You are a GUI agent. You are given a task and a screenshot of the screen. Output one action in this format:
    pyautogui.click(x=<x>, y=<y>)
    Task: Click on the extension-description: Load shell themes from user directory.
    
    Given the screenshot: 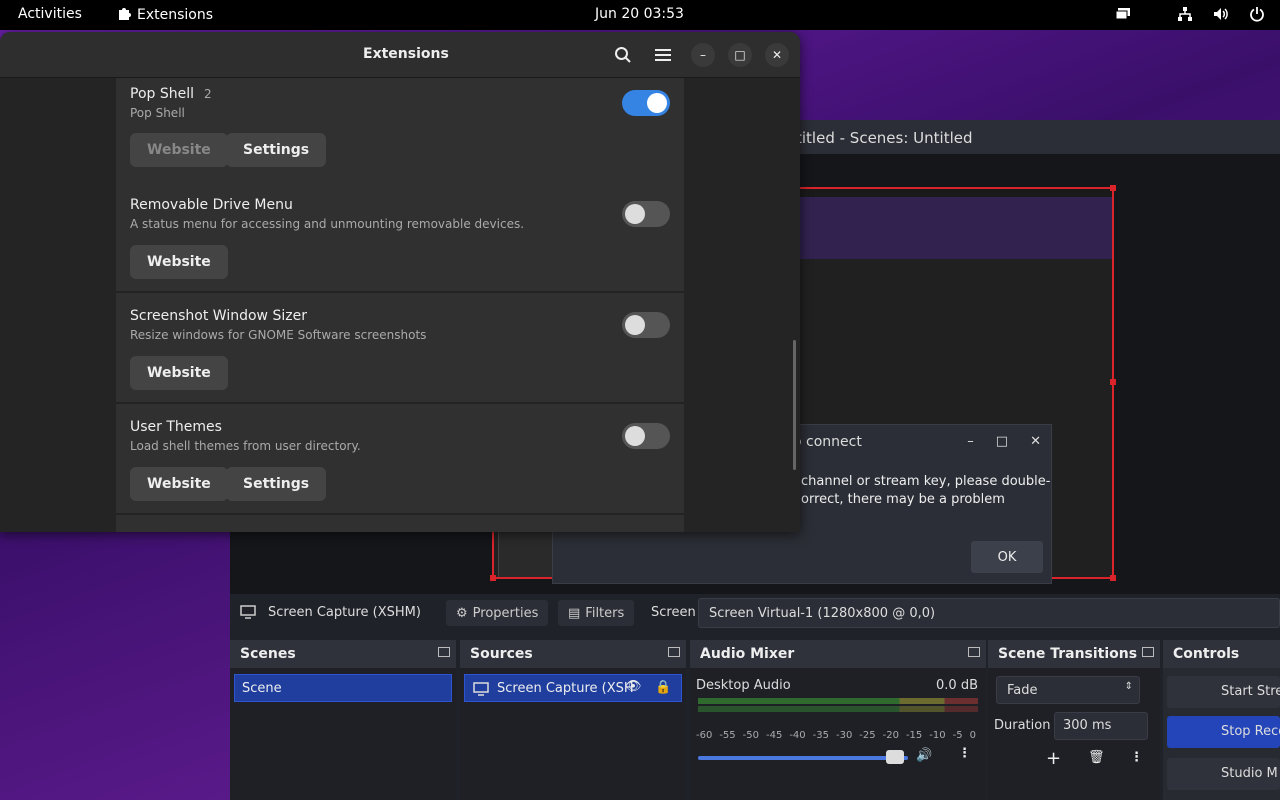 What is the action you would take?
    pyautogui.click(x=245, y=446)
    